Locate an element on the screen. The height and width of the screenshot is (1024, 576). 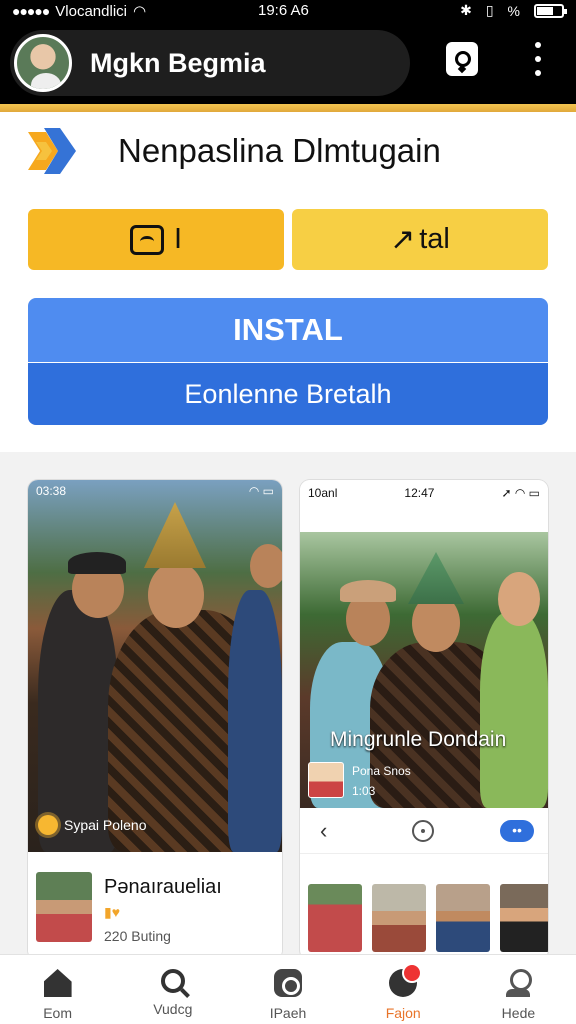
chat-pill-icon: •• is located at coordinates (517, 831).